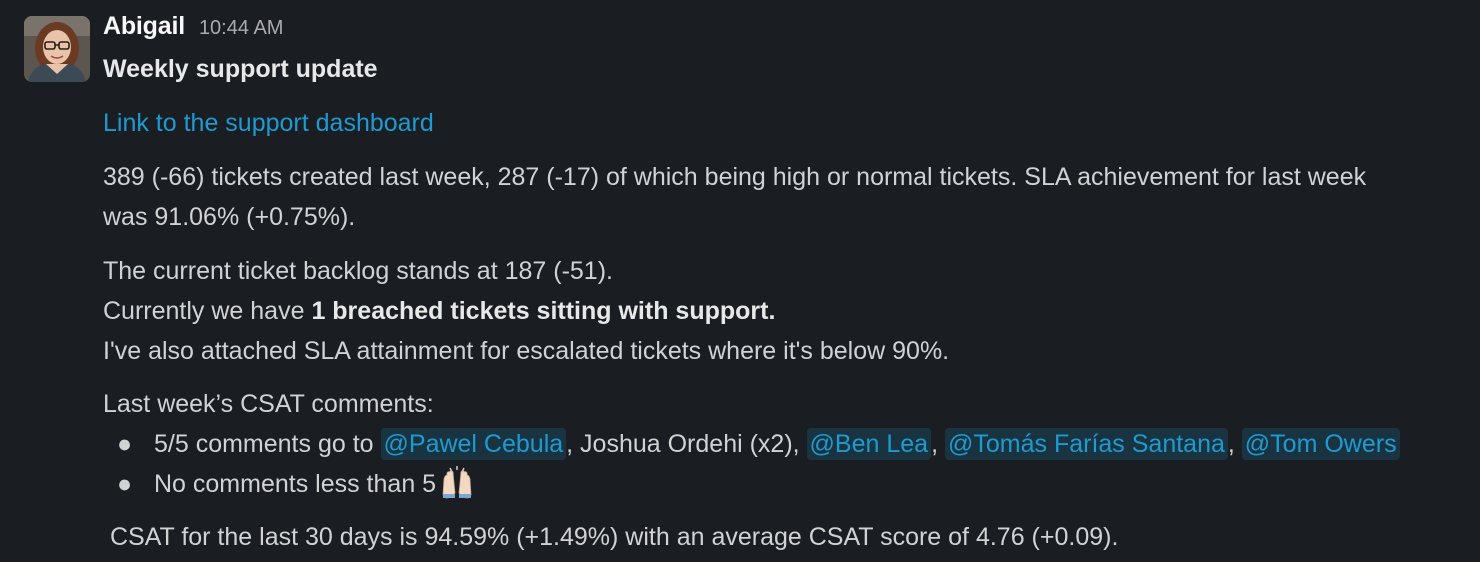  I want to click on tickets-summary-line-2: was 91.06% (+0.75%)., so click(229, 217).